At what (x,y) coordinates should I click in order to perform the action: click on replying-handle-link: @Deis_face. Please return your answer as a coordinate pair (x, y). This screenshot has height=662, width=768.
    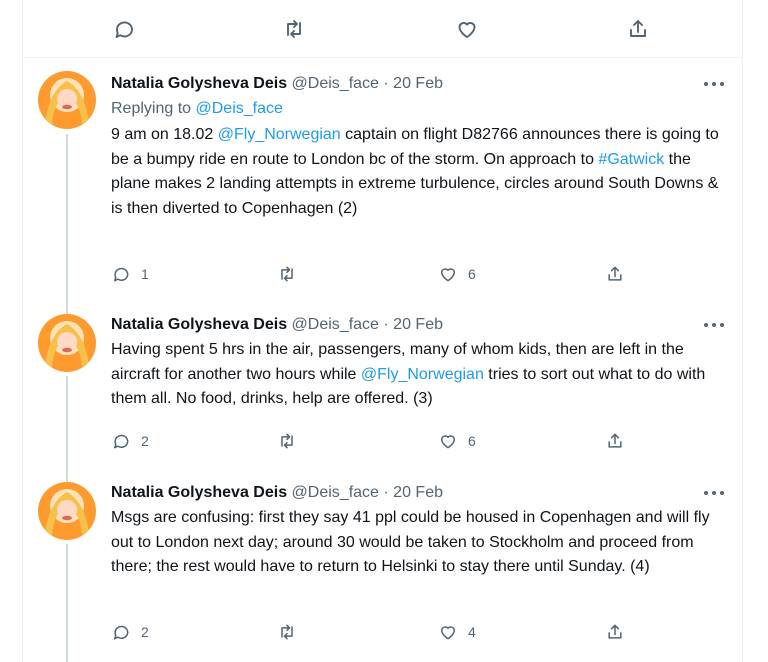
    Looking at the image, I should click on (239, 108).